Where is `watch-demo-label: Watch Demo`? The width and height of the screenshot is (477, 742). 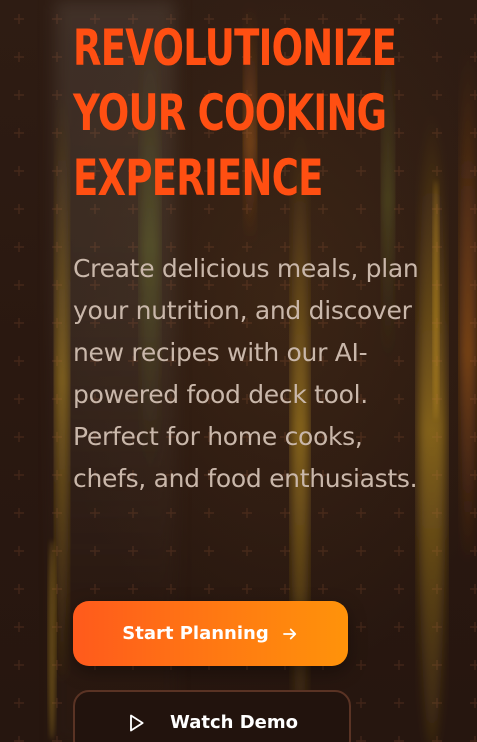
watch-demo-label: Watch Demo is located at coordinates (234, 722).